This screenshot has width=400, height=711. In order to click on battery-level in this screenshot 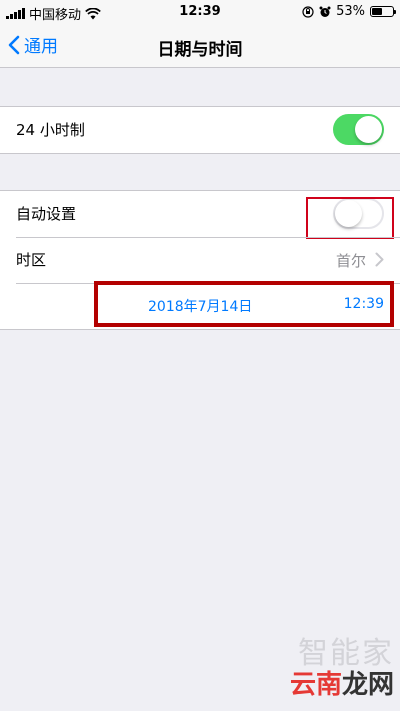, I will do `click(377, 11)`.